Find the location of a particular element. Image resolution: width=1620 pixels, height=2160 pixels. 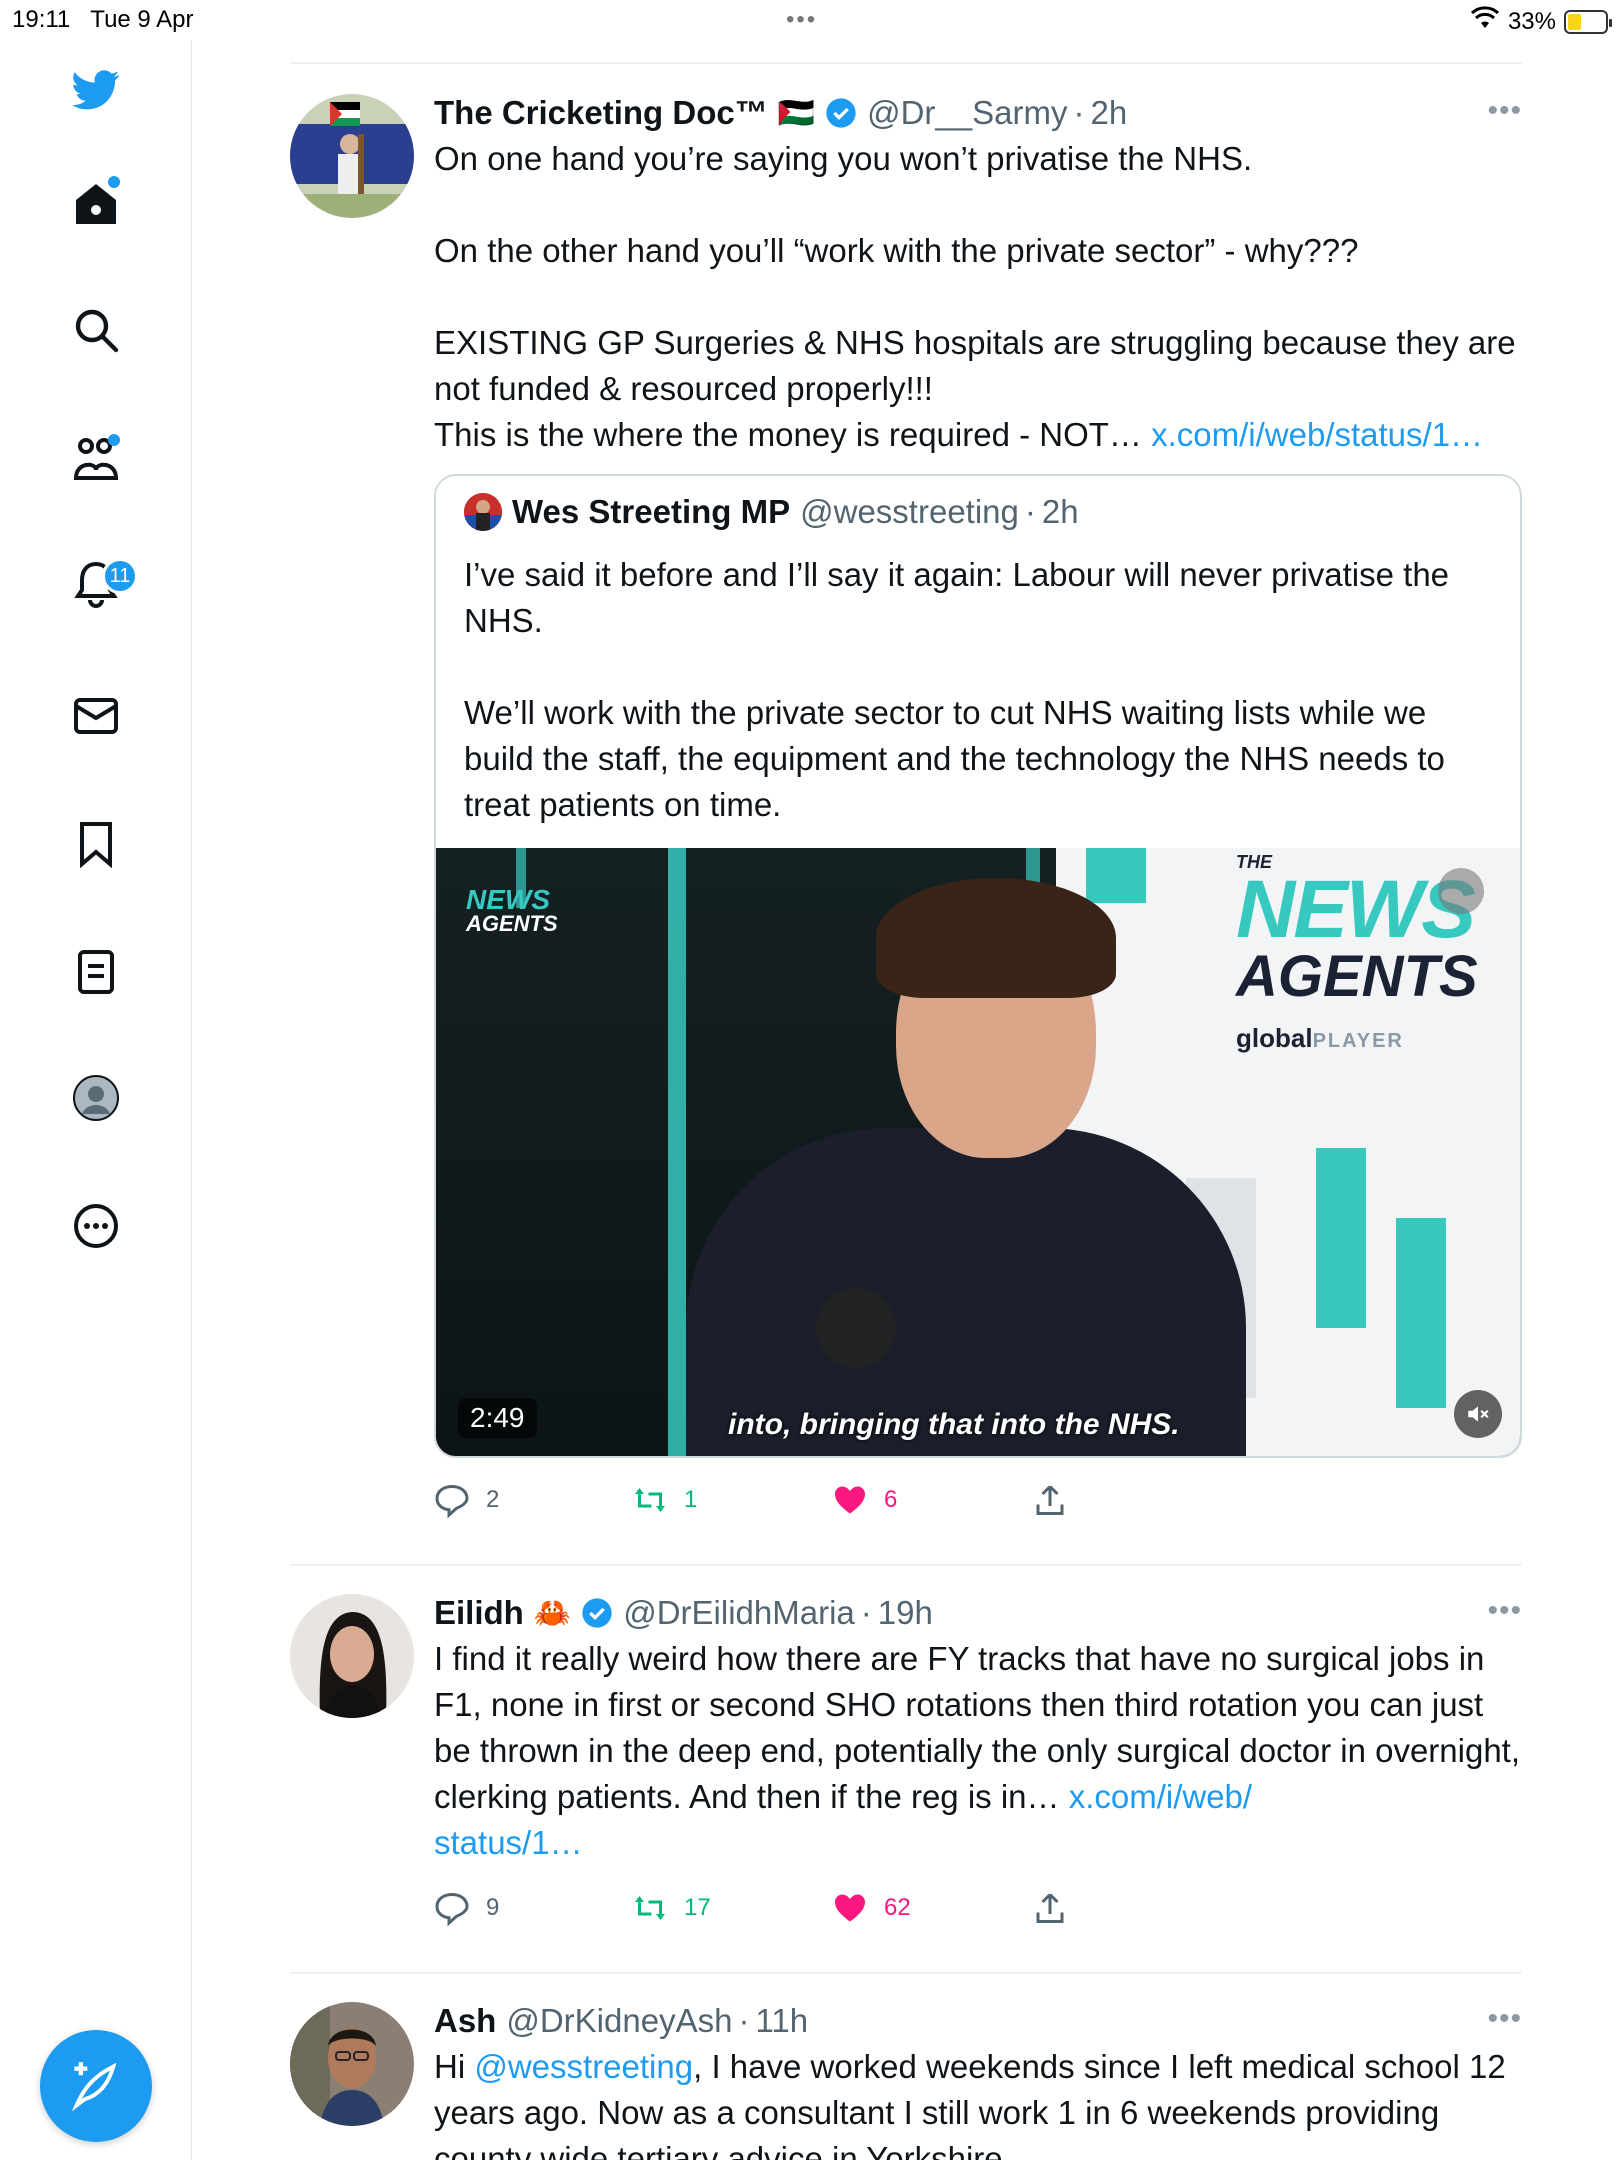

retweet-button: 1 is located at coordinates (732, 1500).